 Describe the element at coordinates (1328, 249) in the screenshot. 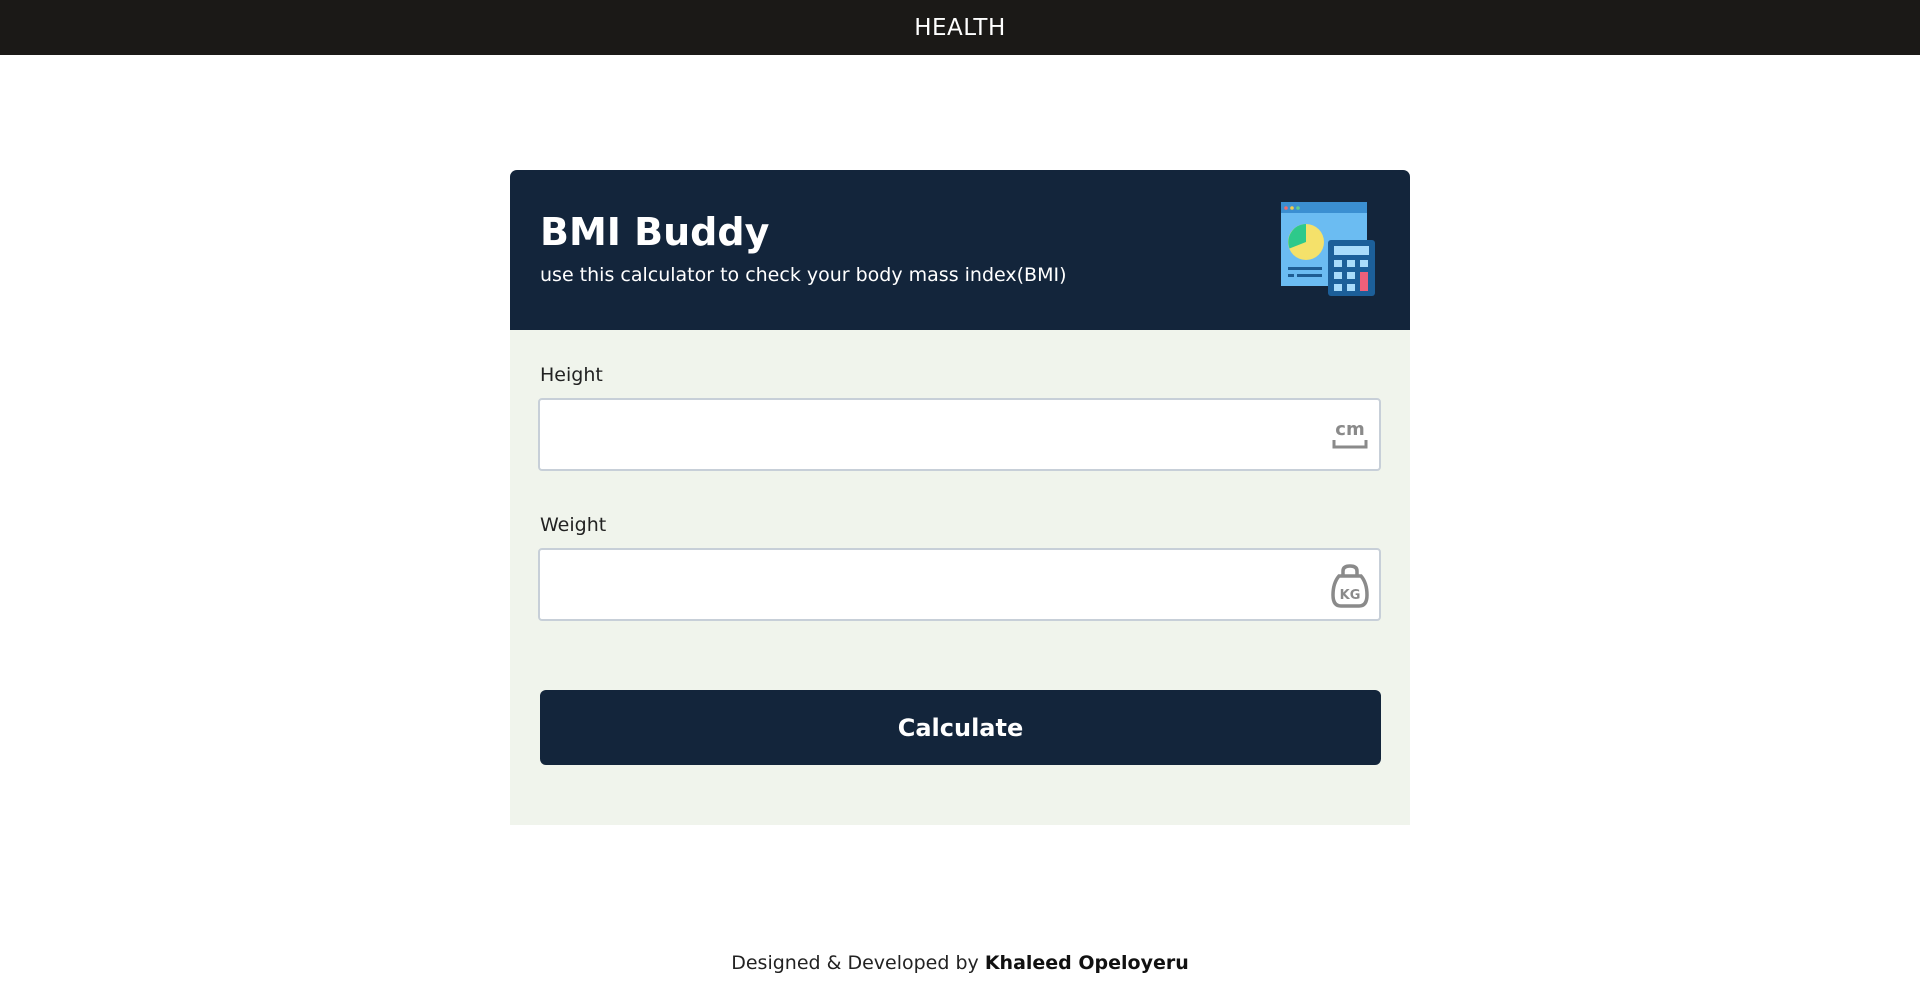

I see `calculator-chart-illustration-icon` at that location.